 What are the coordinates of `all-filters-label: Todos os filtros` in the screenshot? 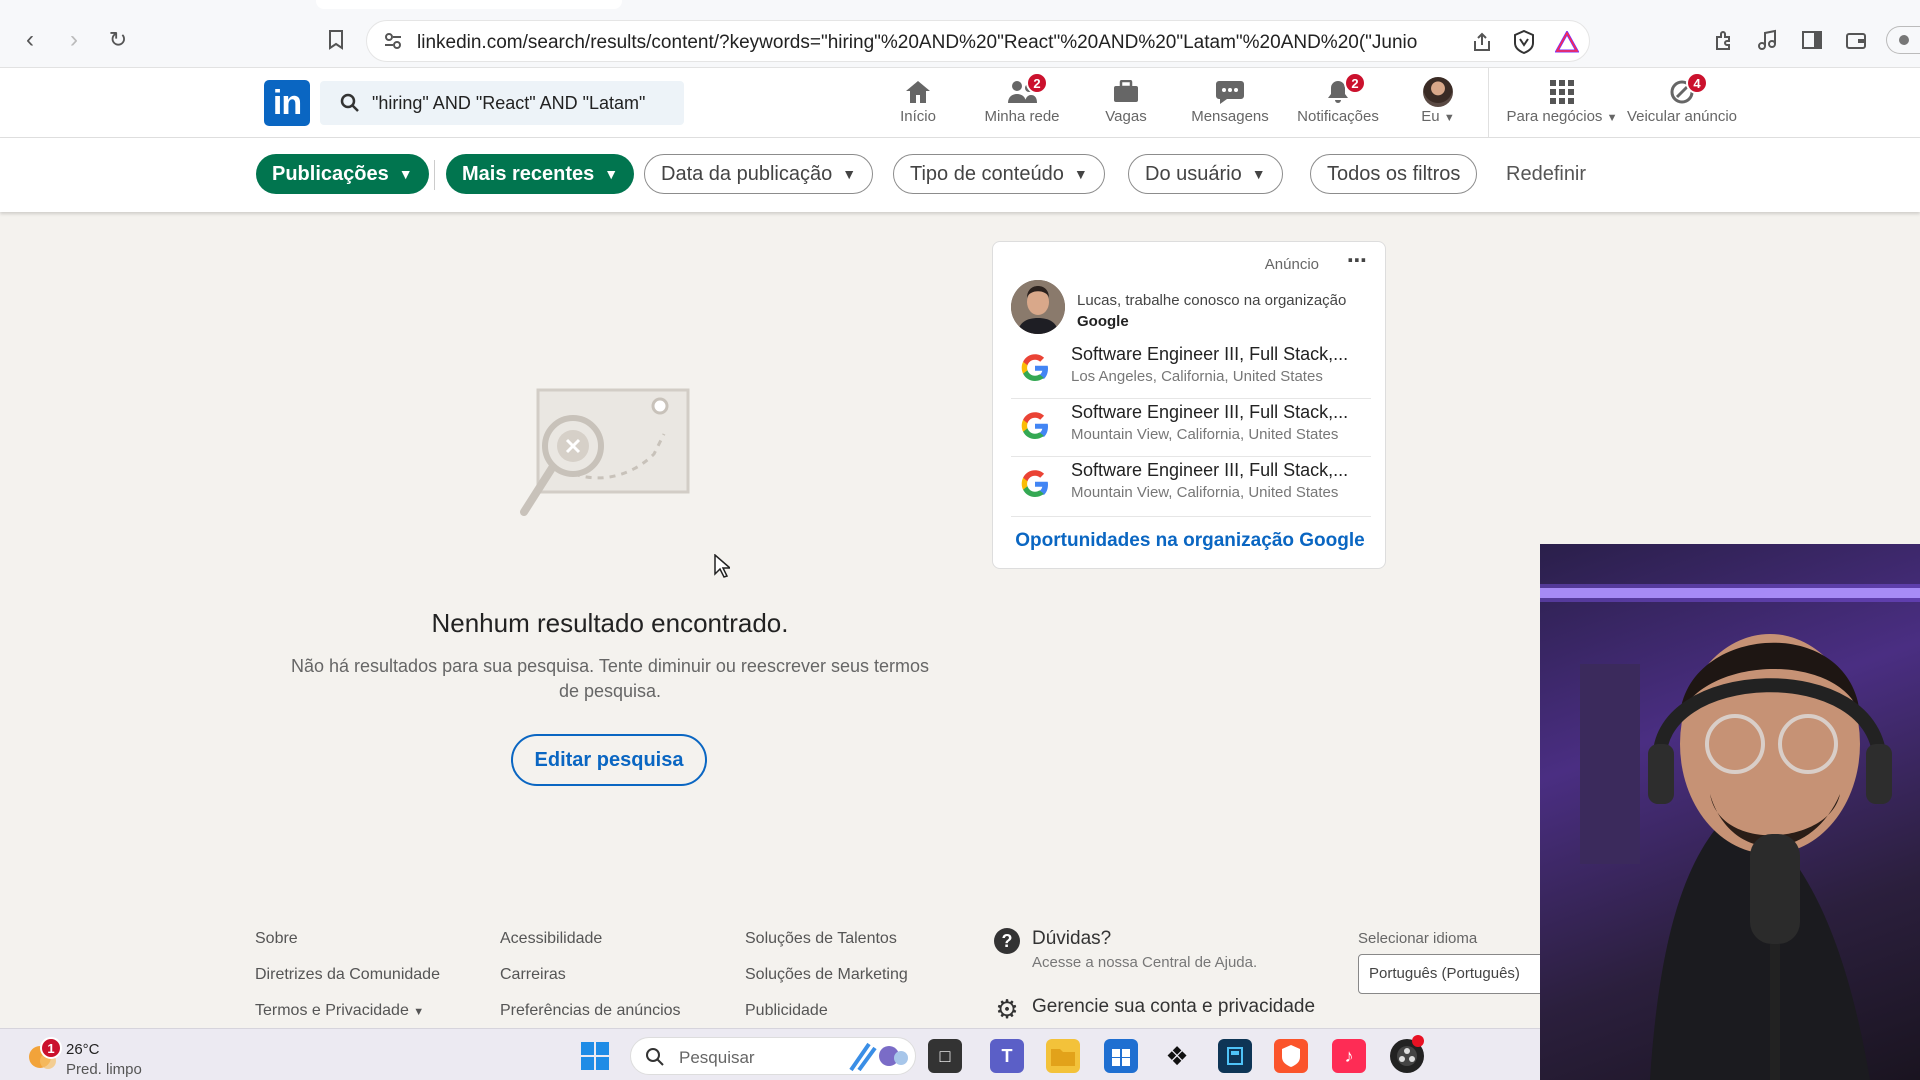 It's located at (1394, 173).